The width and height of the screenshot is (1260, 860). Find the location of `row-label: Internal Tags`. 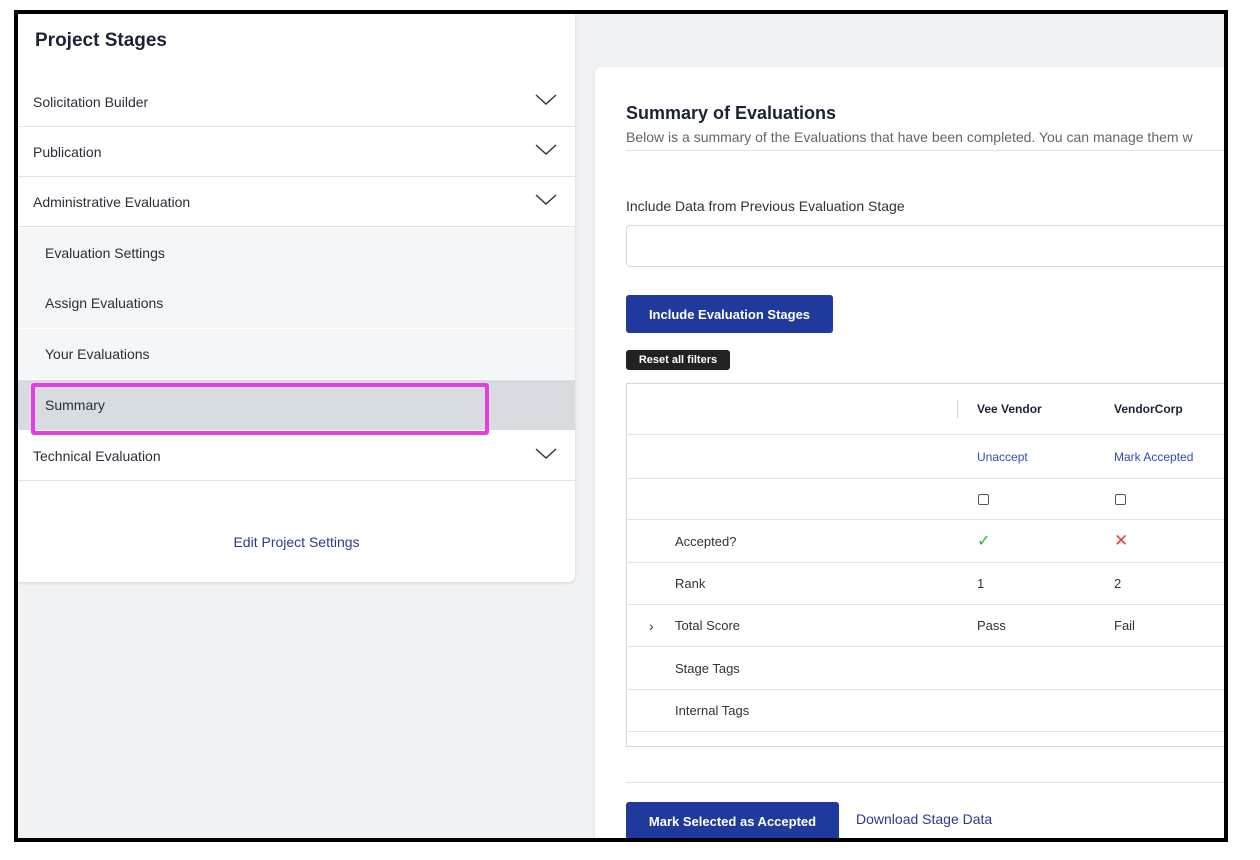

row-label: Internal Tags is located at coordinates (712, 710).